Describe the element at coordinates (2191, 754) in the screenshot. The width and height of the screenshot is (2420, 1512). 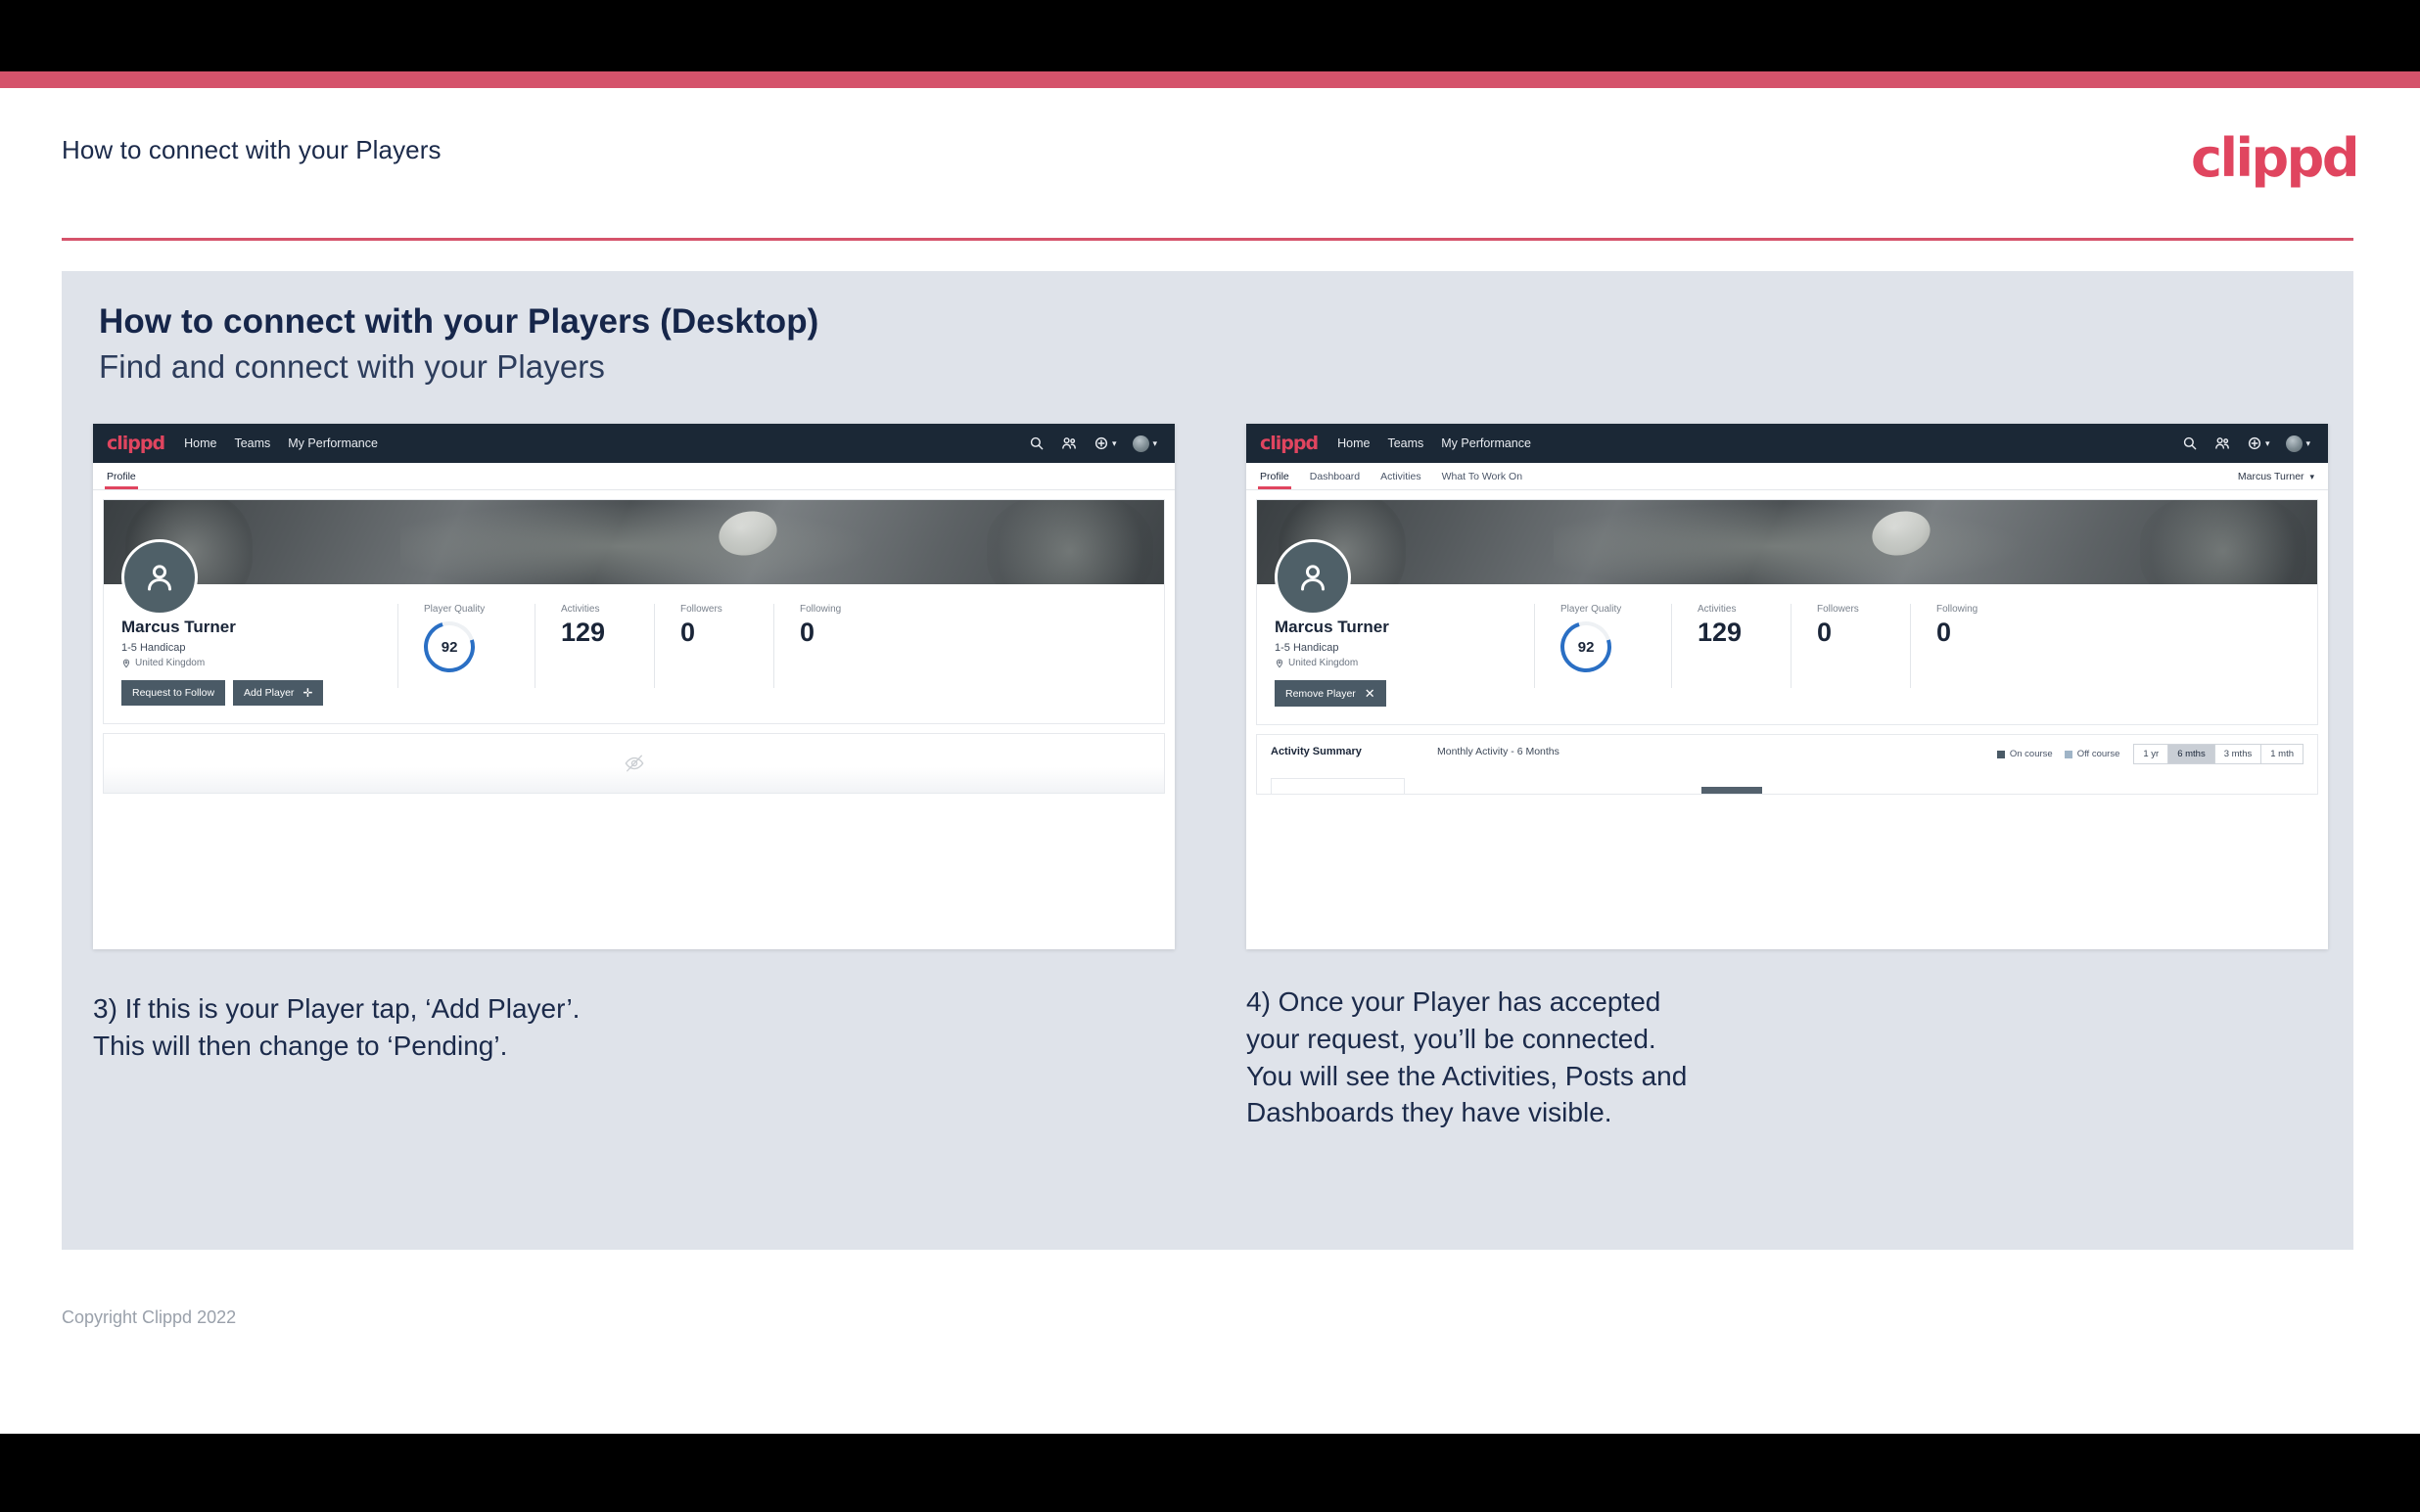
I see `range-6mths: 6 mths` at that location.